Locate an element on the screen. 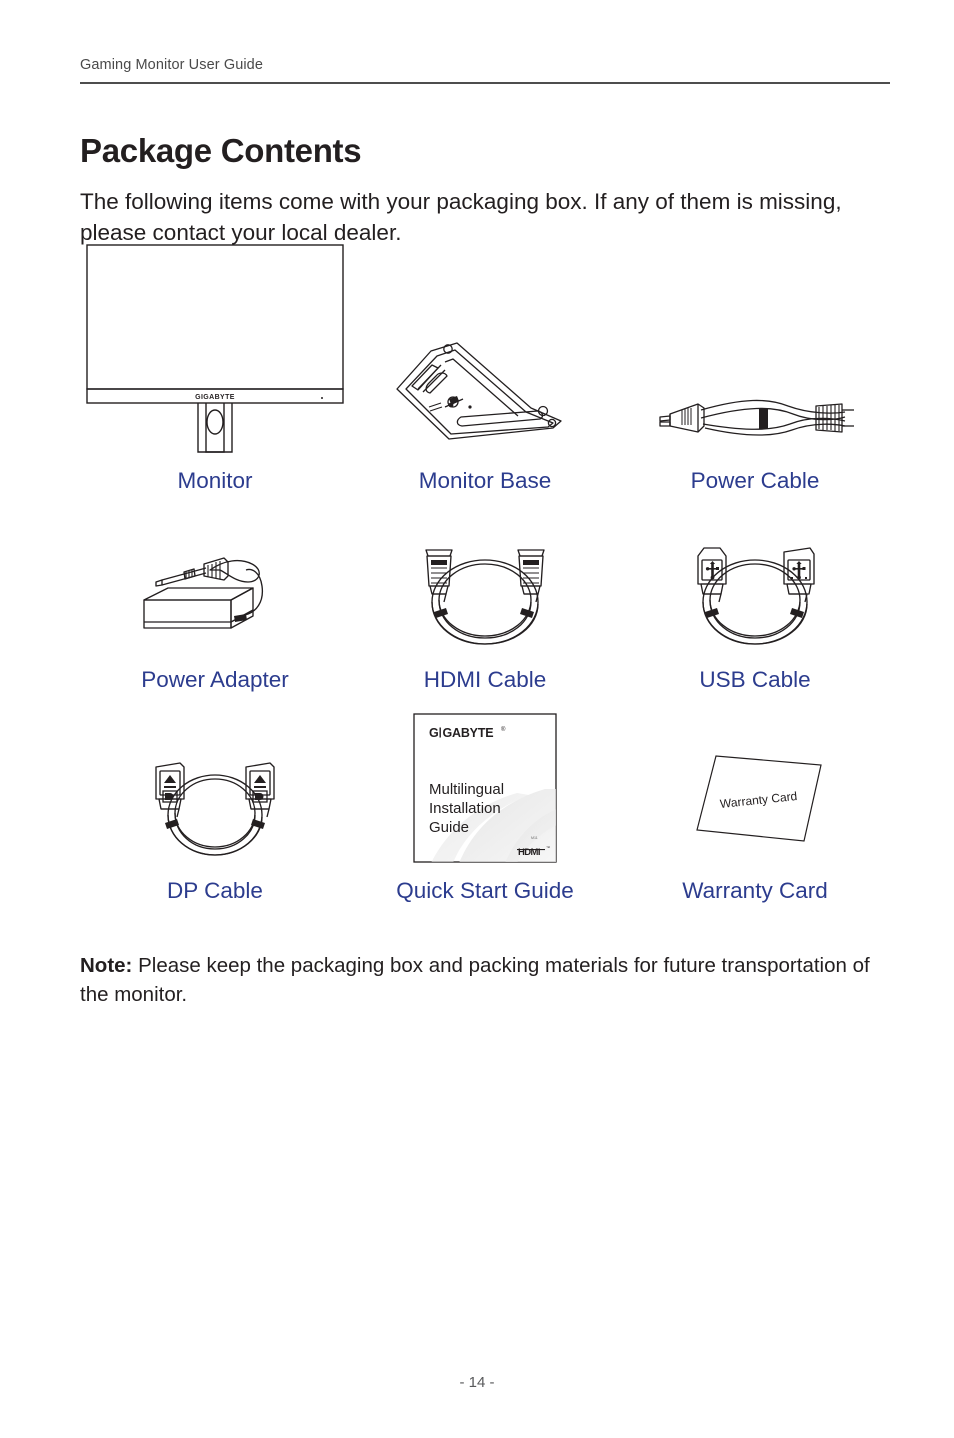  package-item-label: HDMI Cable is located at coordinates (485, 679).